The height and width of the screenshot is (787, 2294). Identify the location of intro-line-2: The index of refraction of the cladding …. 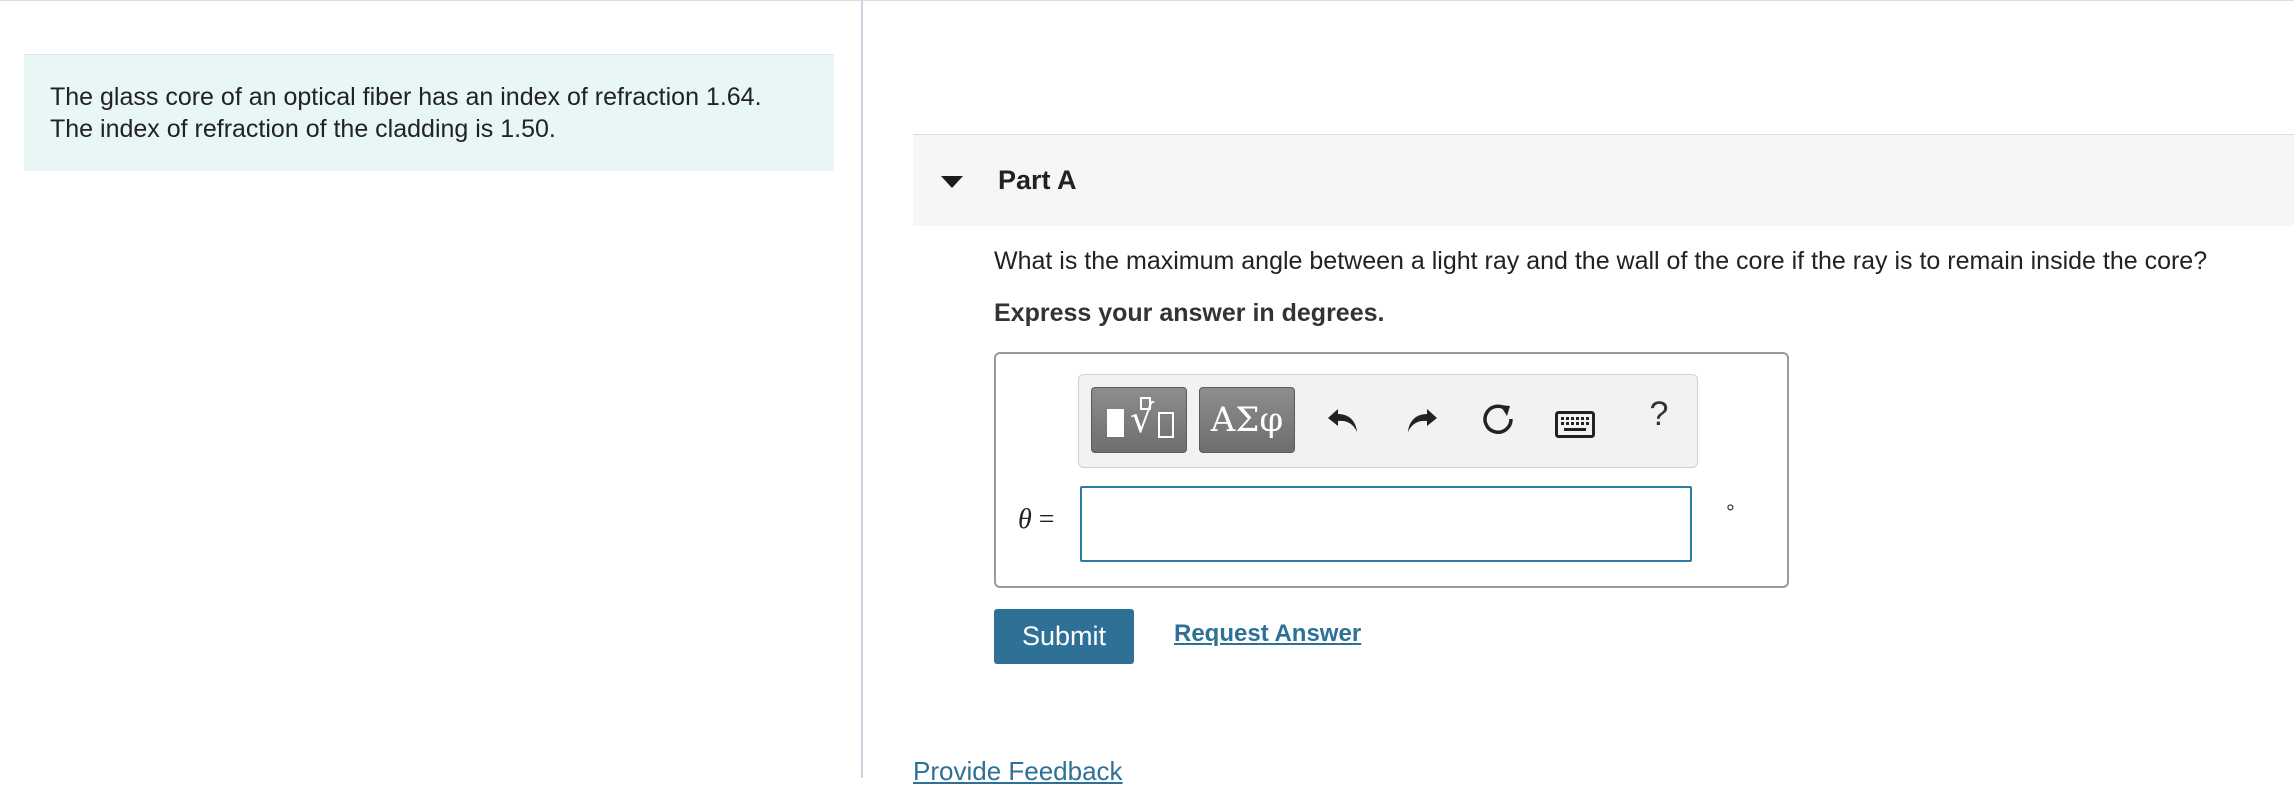
(303, 129).